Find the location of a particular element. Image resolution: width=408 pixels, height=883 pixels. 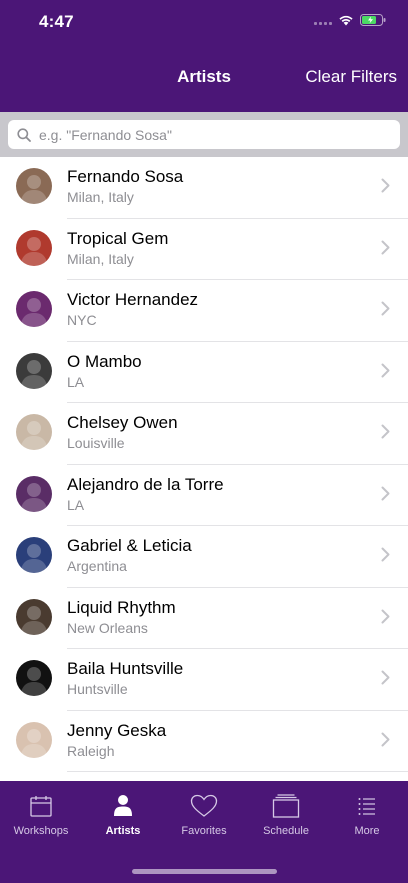

artist-name: O Mambo is located at coordinates (104, 361).